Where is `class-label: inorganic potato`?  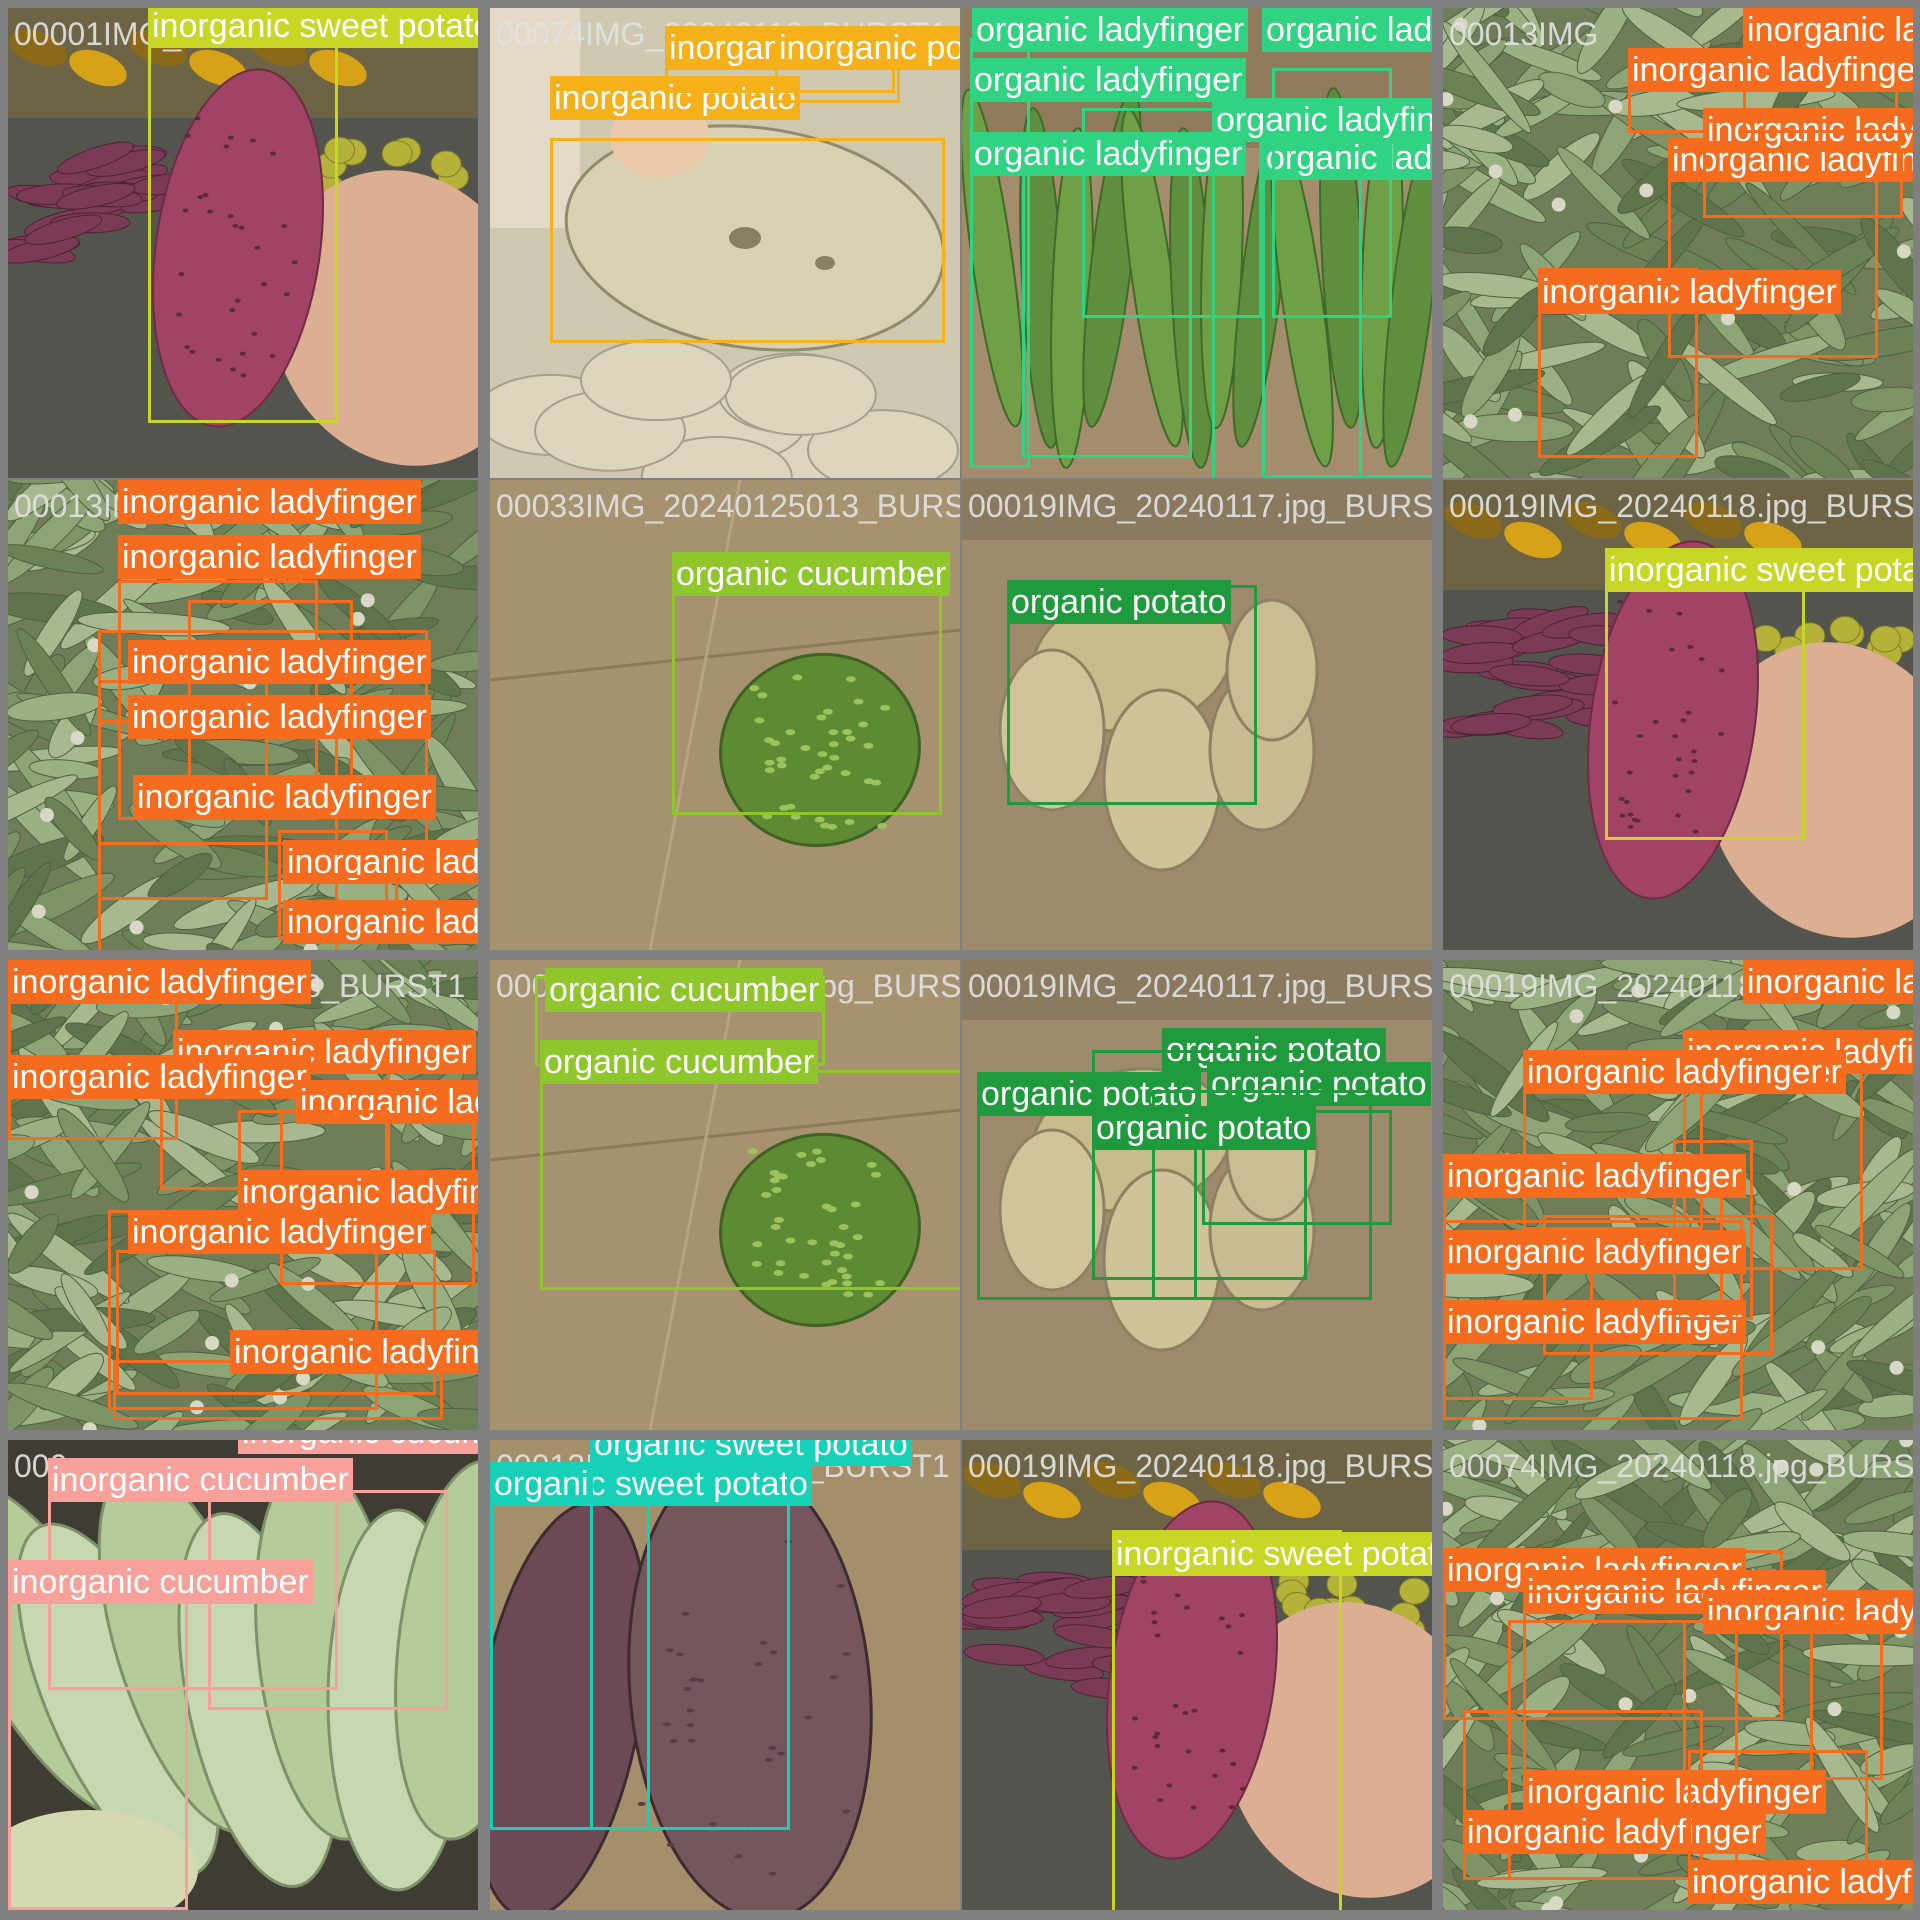
class-label: inorganic potato is located at coordinates (867, 48).